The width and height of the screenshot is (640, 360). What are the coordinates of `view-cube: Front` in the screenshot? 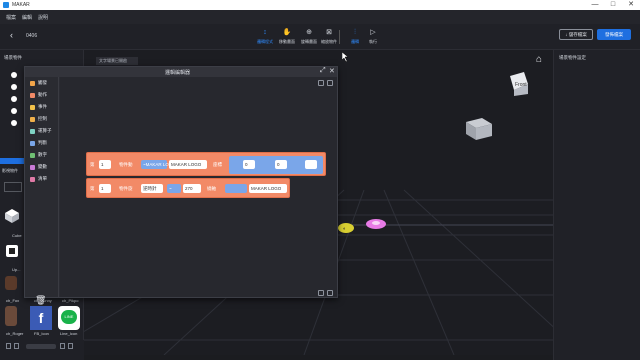 It's located at (518, 84).